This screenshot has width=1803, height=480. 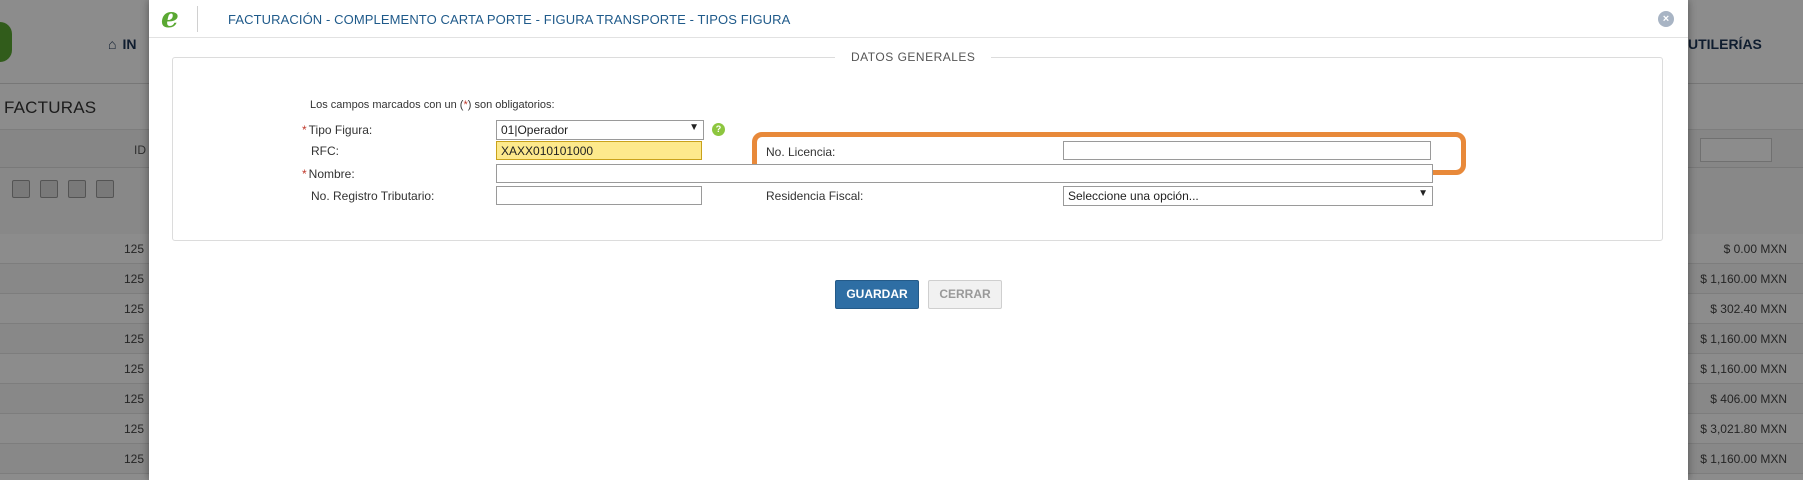 I want to click on fieldset-legend: DATOS GENERALES, so click(x=913, y=57).